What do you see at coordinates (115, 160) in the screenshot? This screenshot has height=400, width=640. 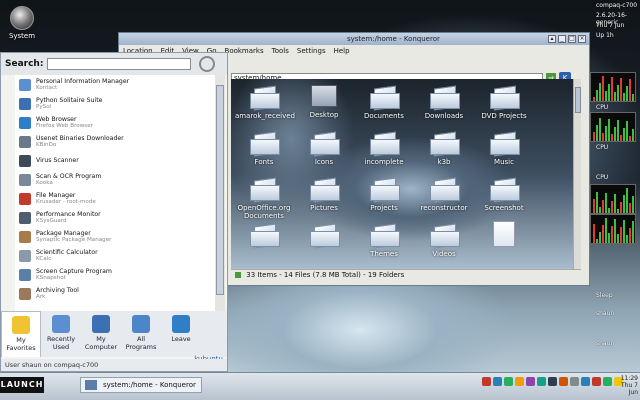 I see `list-item: Virus Scanner` at bounding box center [115, 160].